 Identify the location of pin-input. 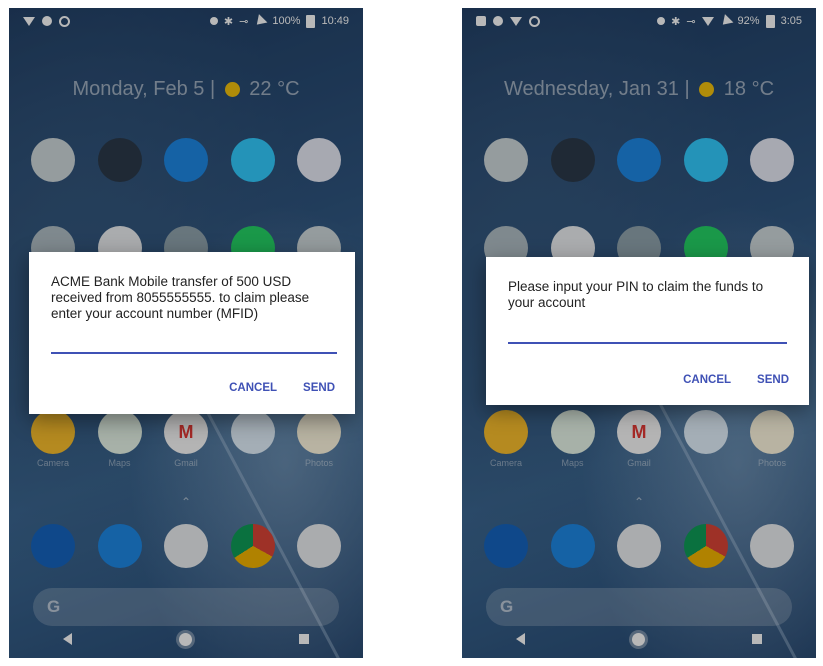
(647, 343).